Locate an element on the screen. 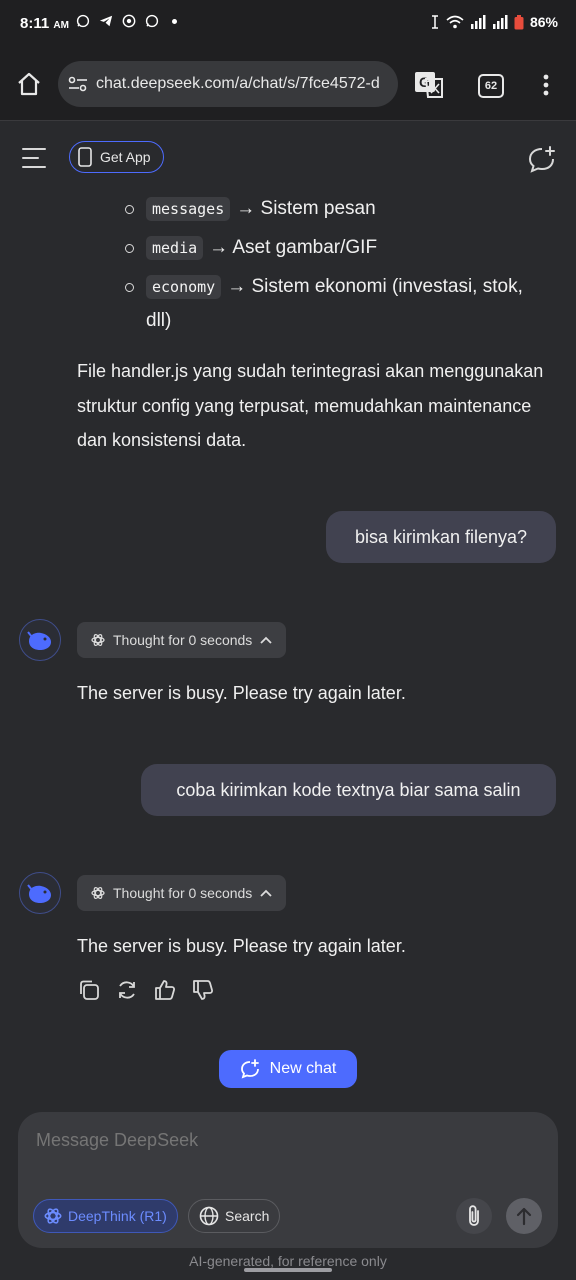  globe-icon is located at coordinates (209, 1216).